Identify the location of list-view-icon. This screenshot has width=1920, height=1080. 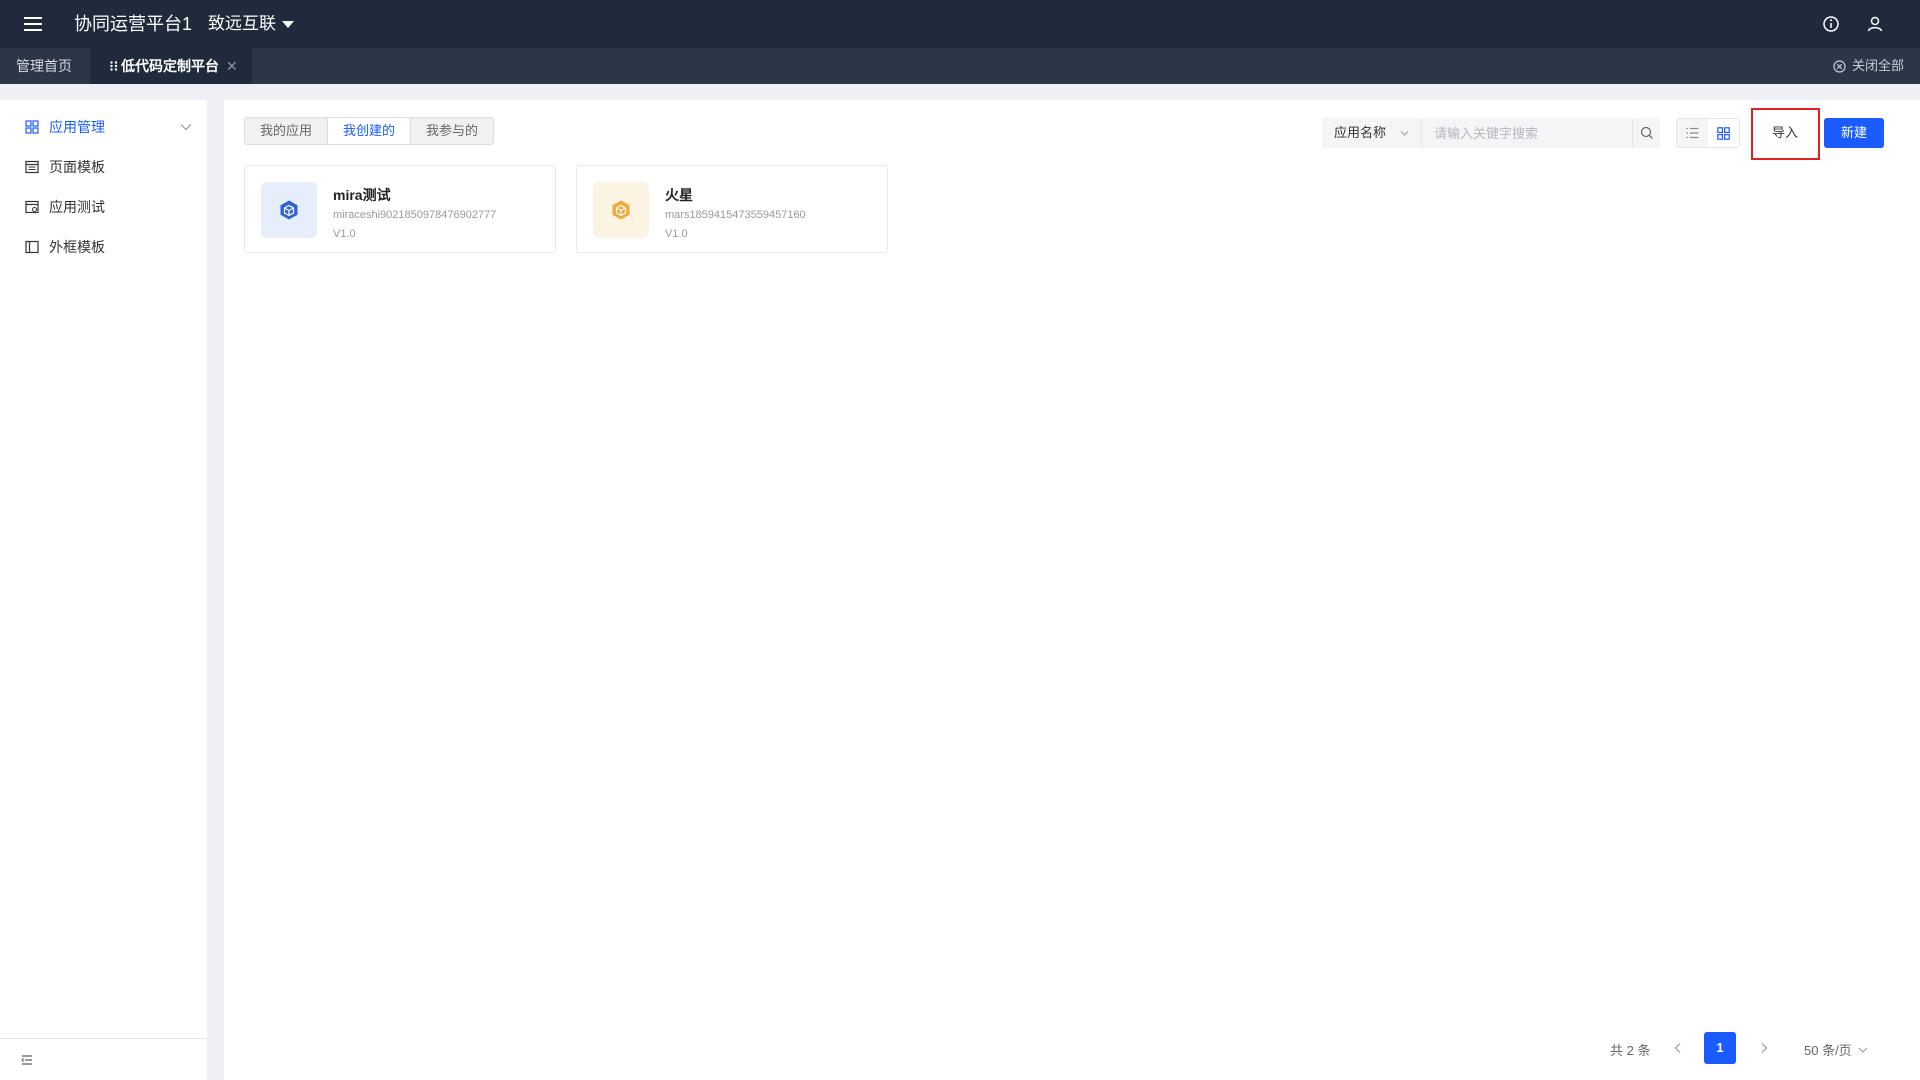
(1692, 133).